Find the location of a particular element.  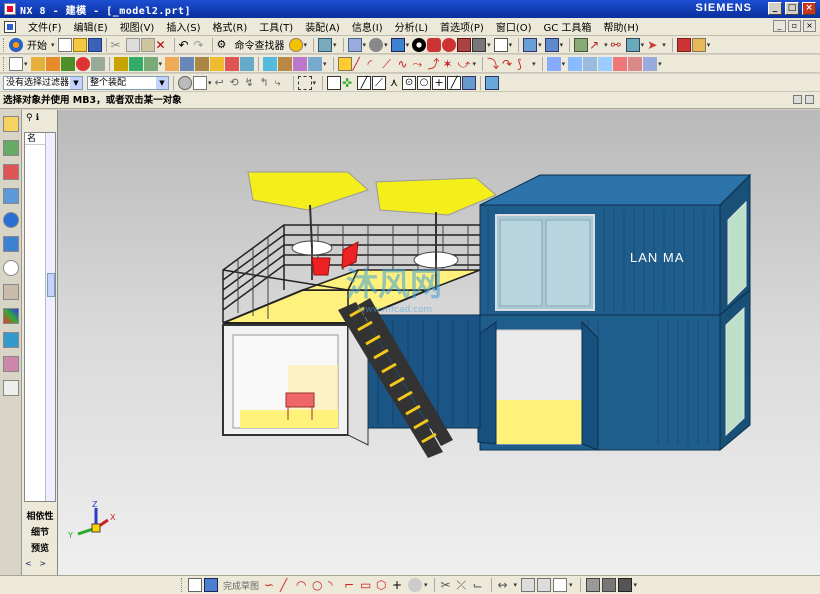

extrude-icon is located at coordinates (37, 63).